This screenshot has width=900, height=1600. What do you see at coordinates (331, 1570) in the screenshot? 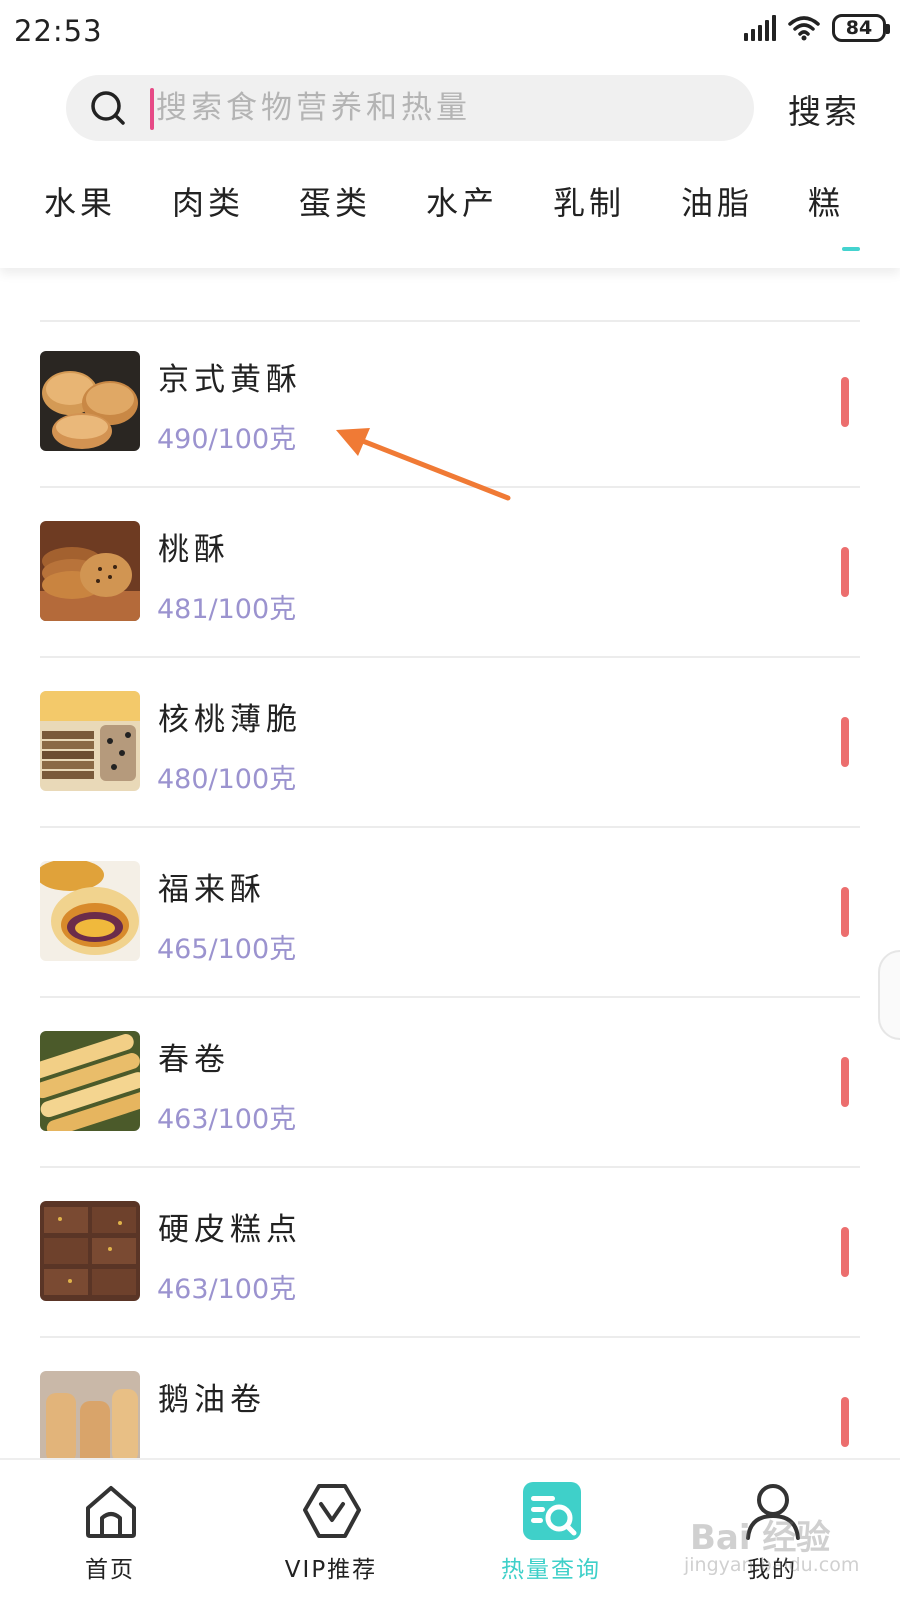
I see `nav-label: VIP推荐` at bounding box center [331, 1570].